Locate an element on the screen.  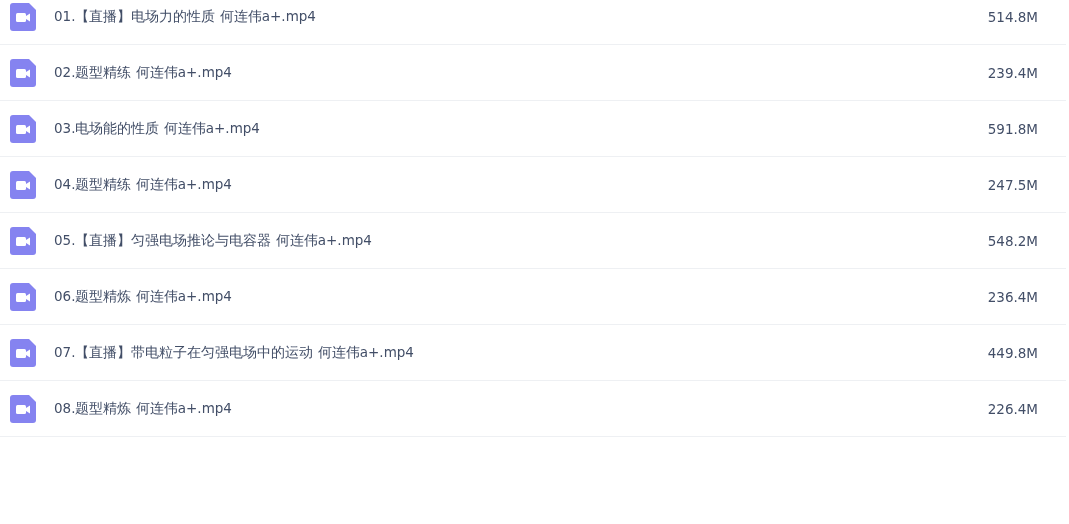
file-size: 449.8M is located at coordinates (1012, 352).